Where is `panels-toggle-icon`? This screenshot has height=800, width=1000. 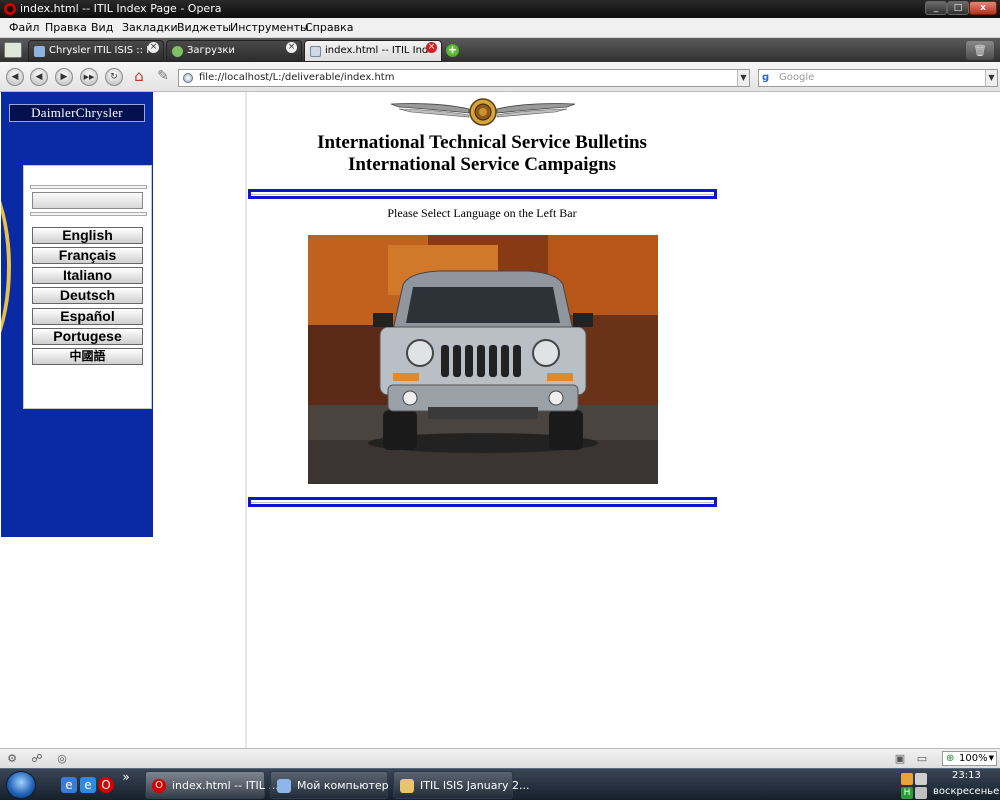 panels-toggle-icon is located at coordinates (13, 50).